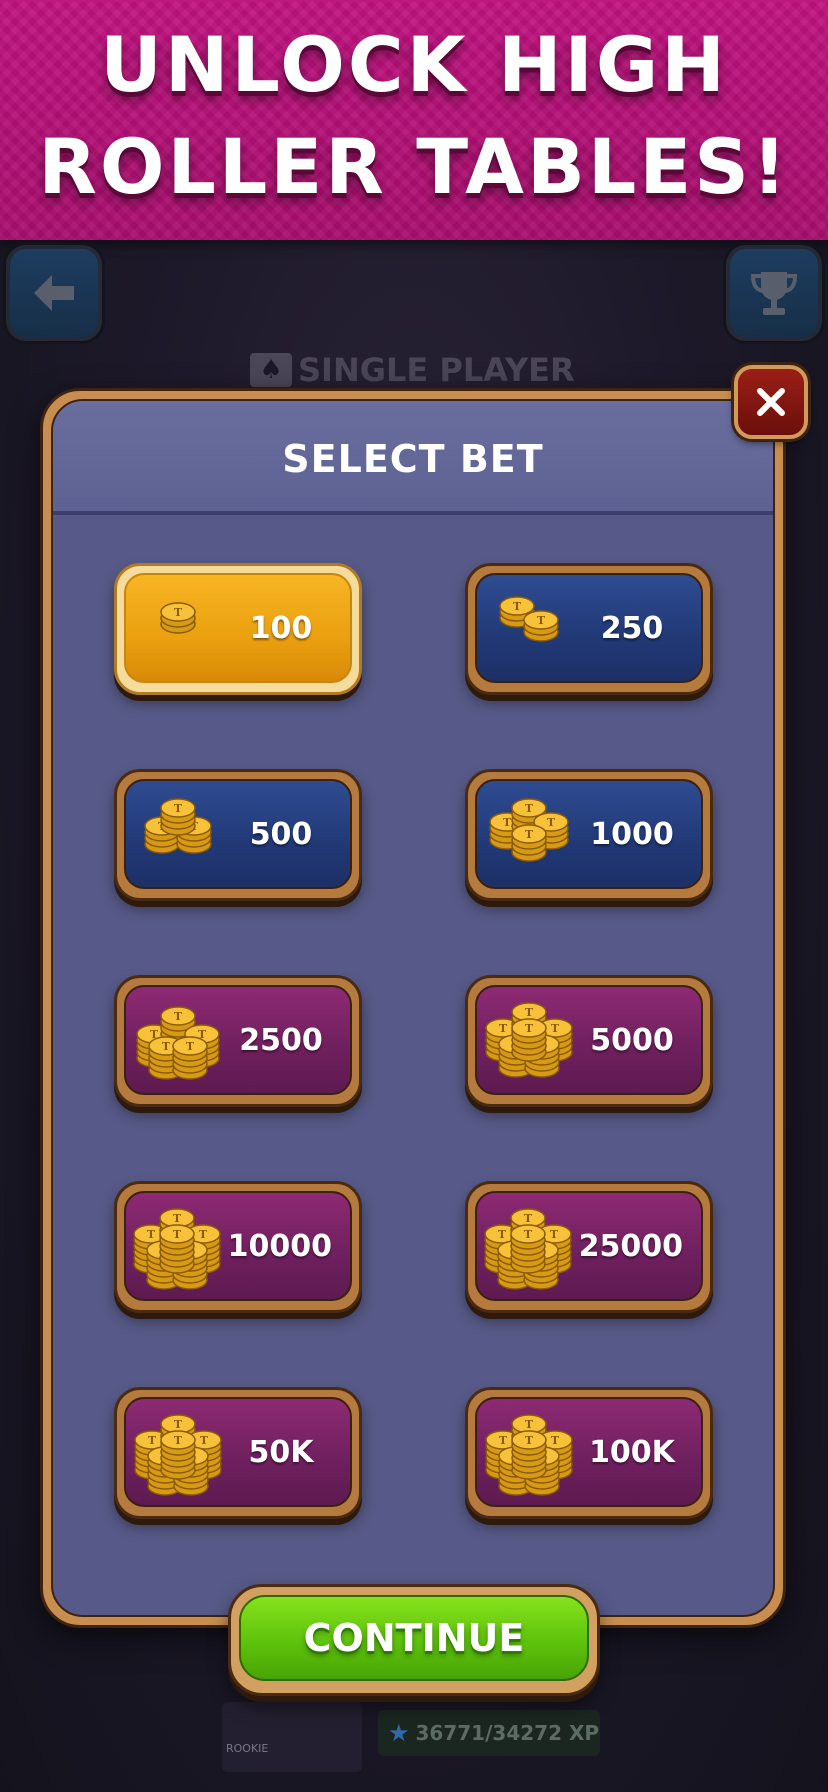 The height and width of the screenshot is (1792, 828). I want to click on coin-stack-icon: T, so click(178, 618).